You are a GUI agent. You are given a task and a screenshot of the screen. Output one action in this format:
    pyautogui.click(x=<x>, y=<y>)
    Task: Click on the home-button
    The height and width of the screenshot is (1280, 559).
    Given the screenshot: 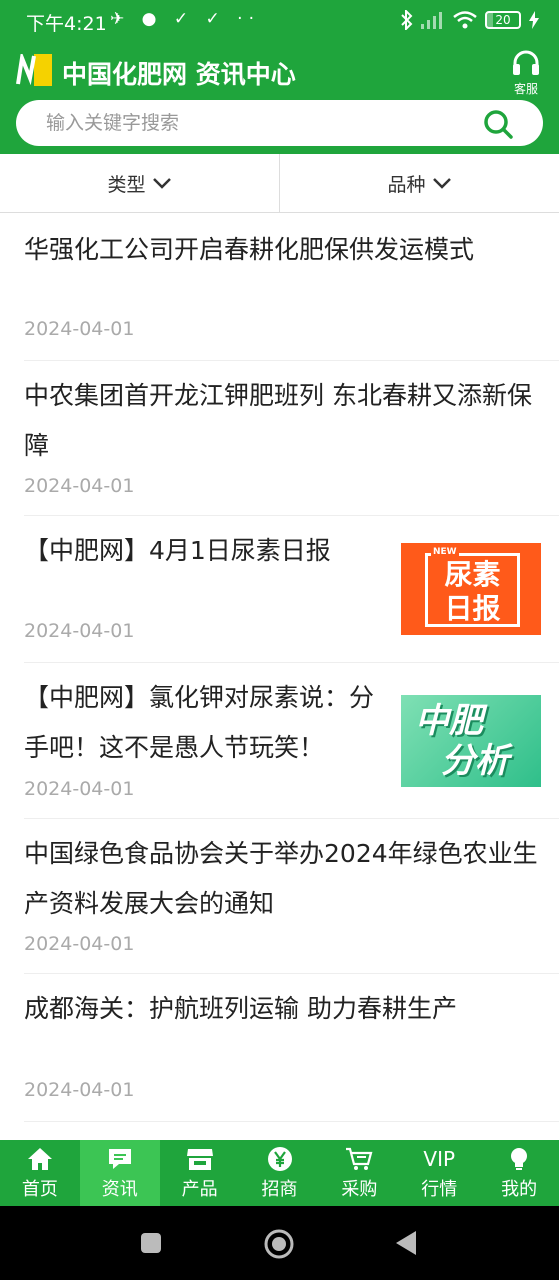 What is the action you would take?
    pyautogui.click(x=279, y=1244)
    